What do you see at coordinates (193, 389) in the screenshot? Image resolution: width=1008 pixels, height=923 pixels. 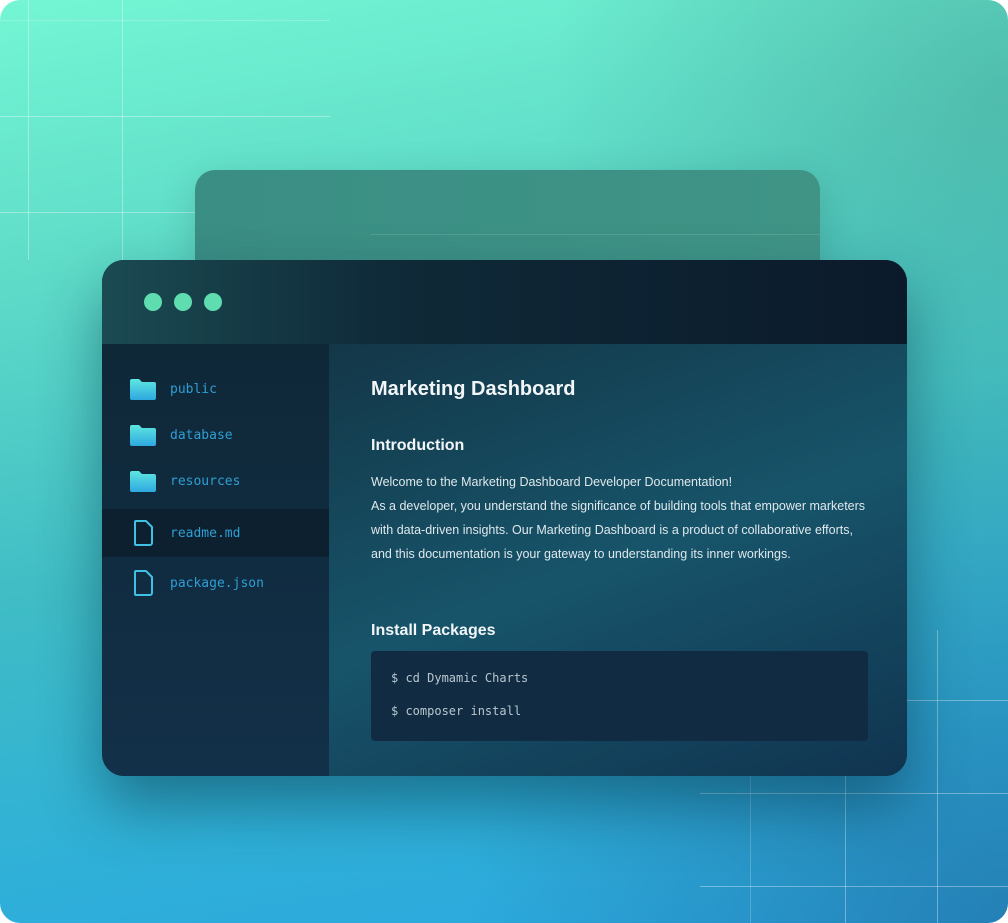 I see `sidebar-item-label: public` at bounding box center [193, 389].